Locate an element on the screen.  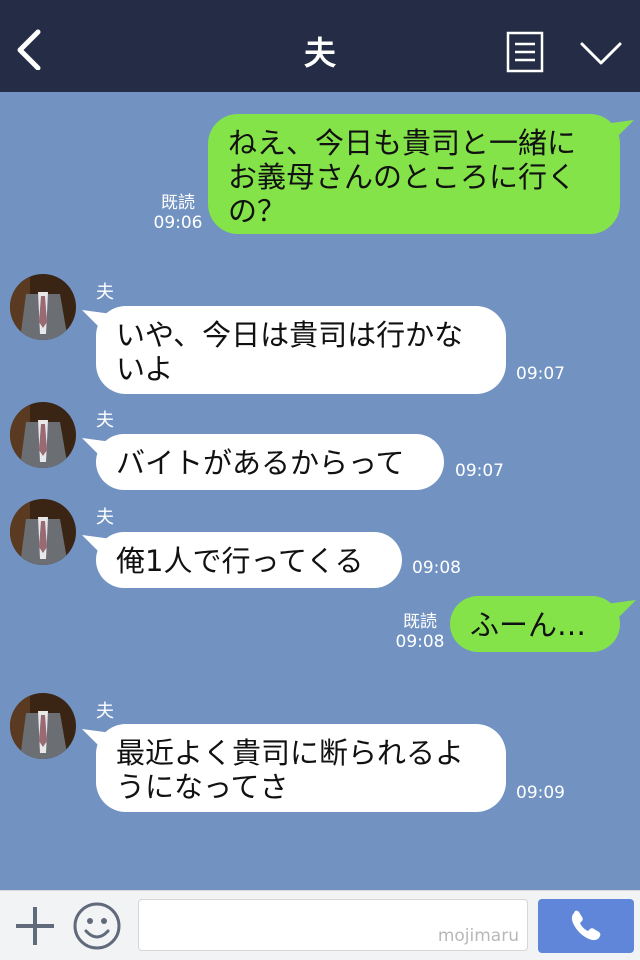
document-list-icon is located at coordinates (525, 52).